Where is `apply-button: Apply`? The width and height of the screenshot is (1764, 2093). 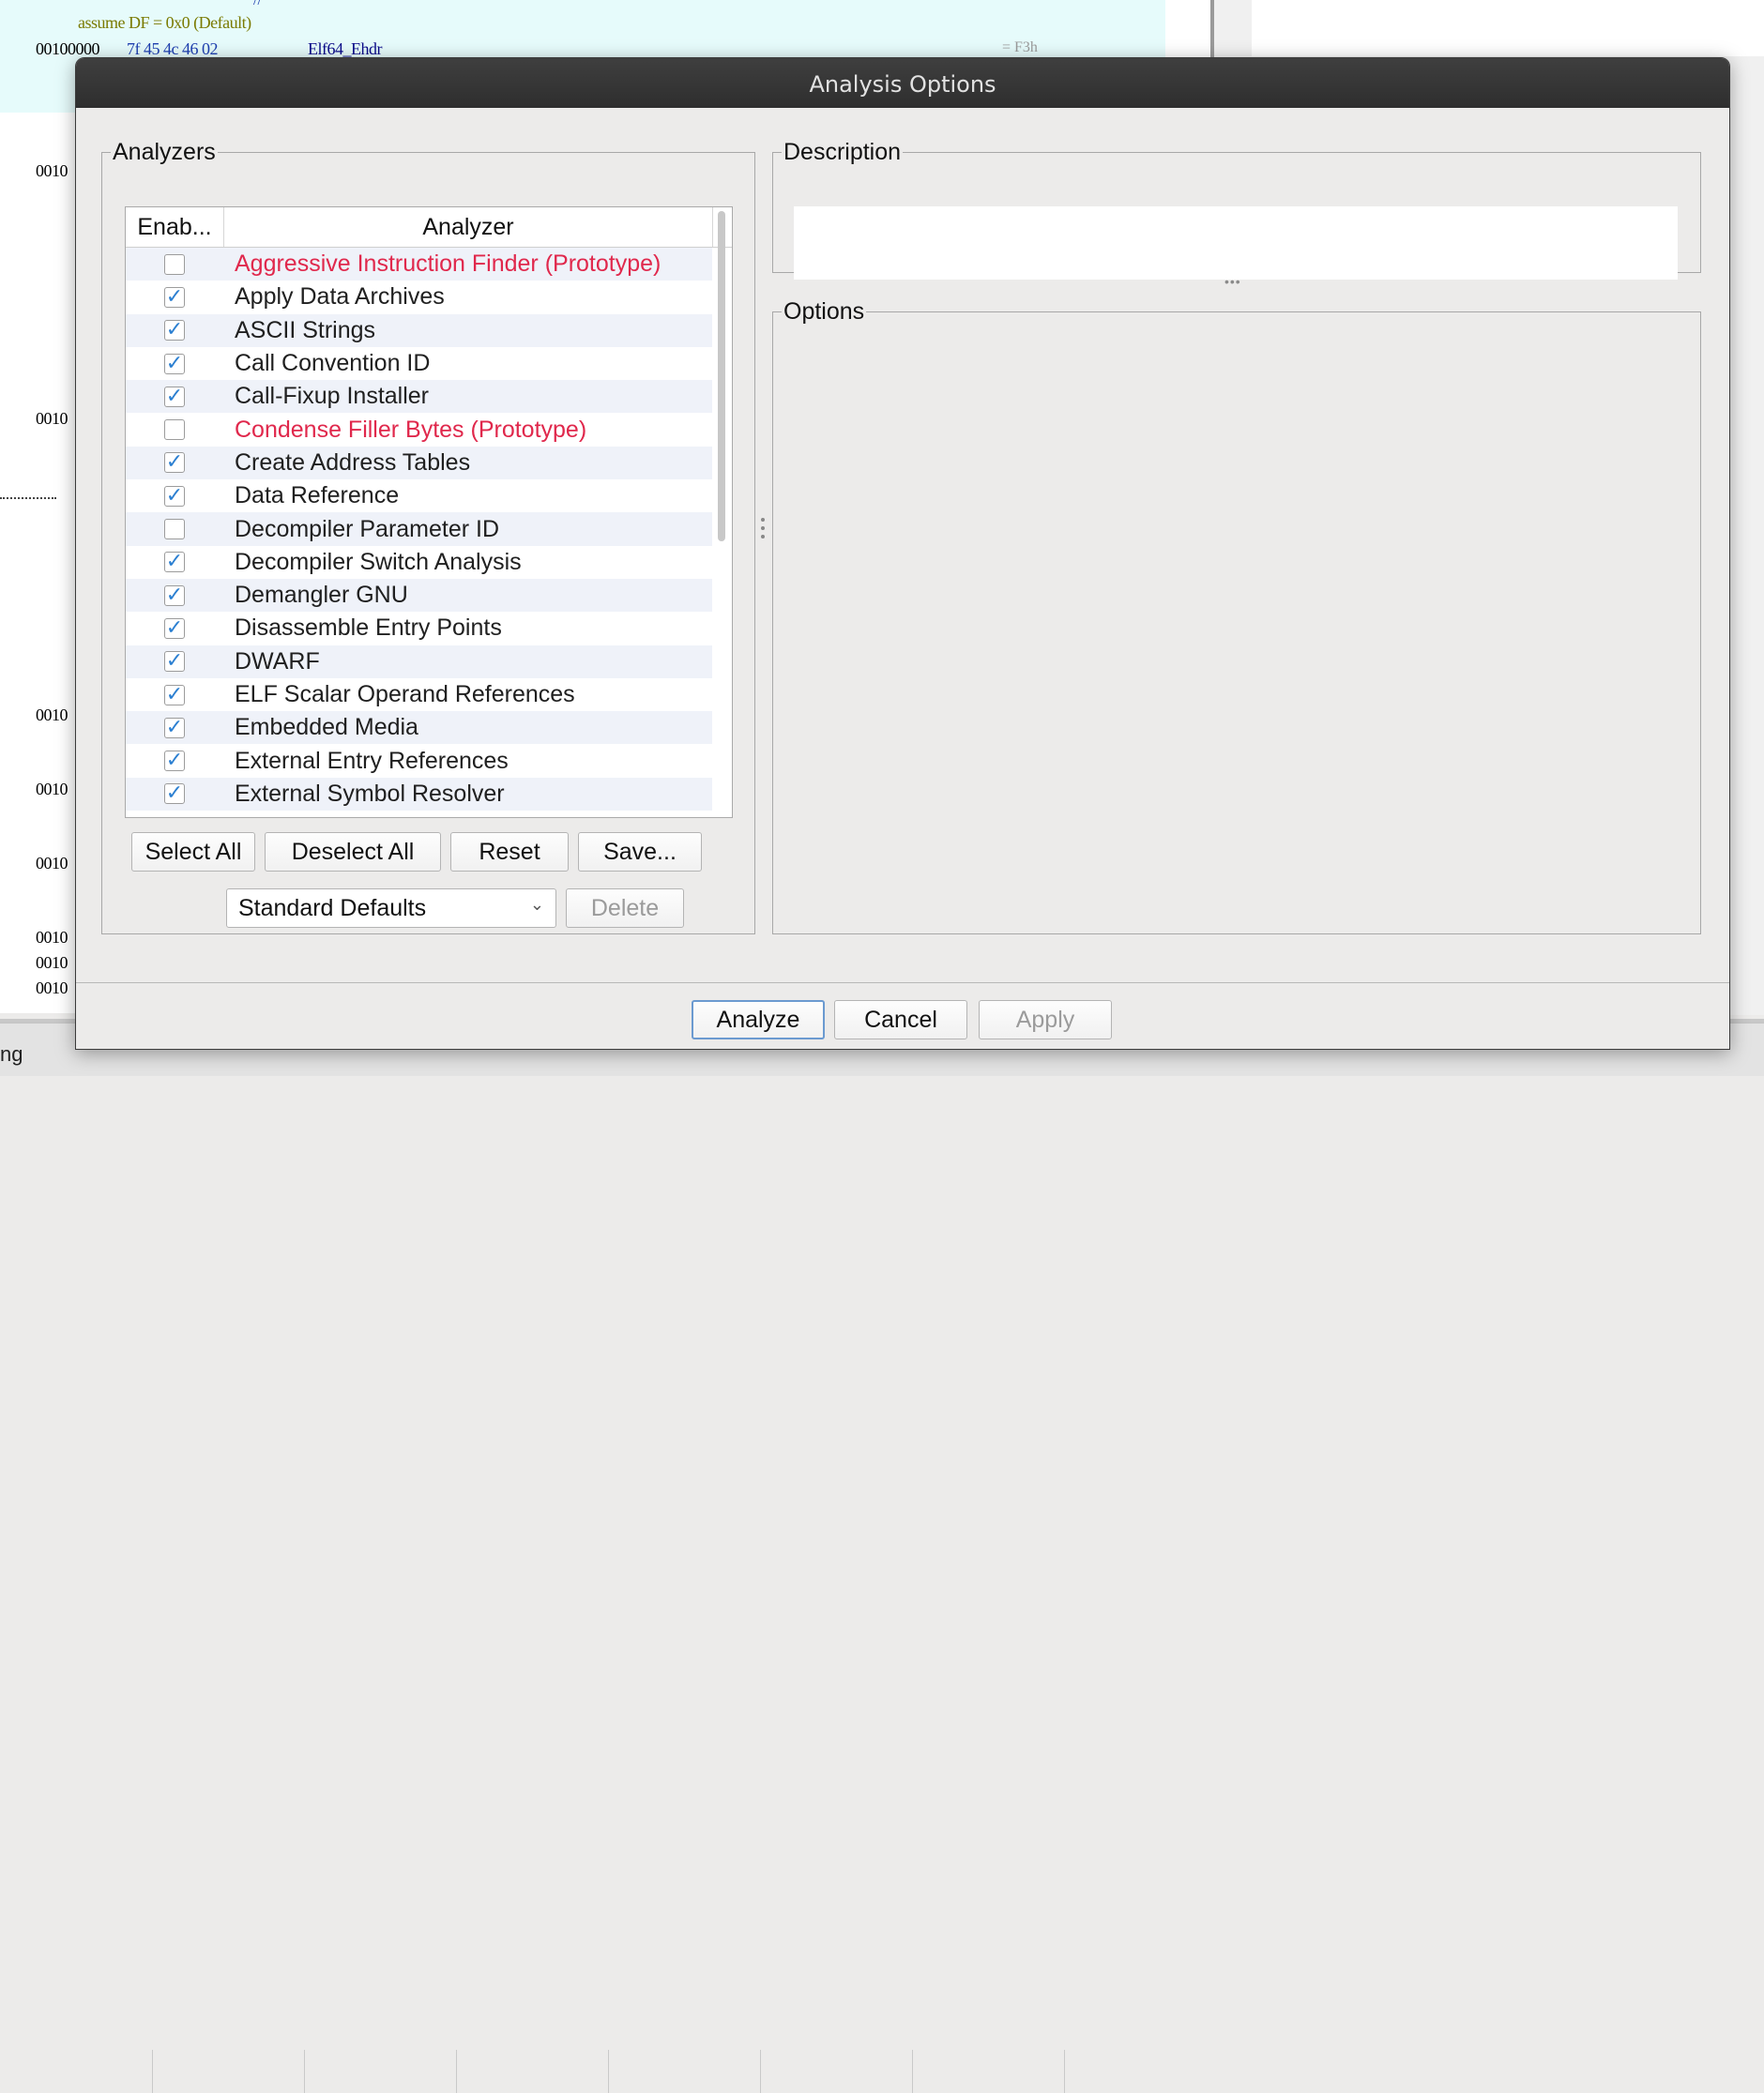 apply-button: Apply is located at coordinates (1045, 1019).